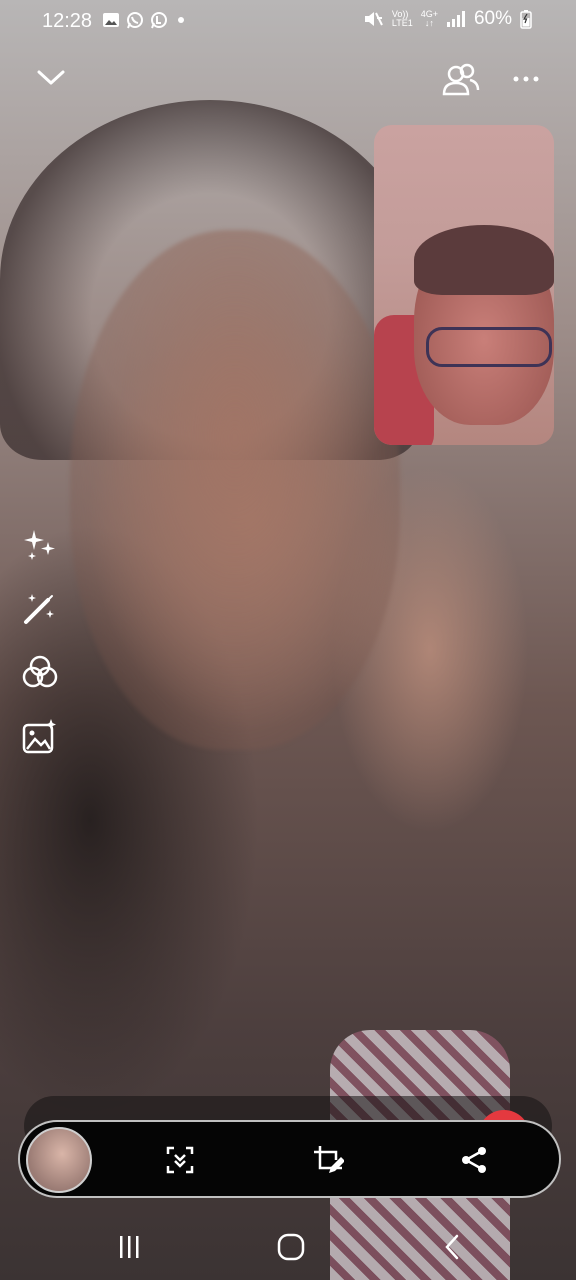 The image size is (576, 1280). I want to click on magic-wand-icon, so click(40, 608).